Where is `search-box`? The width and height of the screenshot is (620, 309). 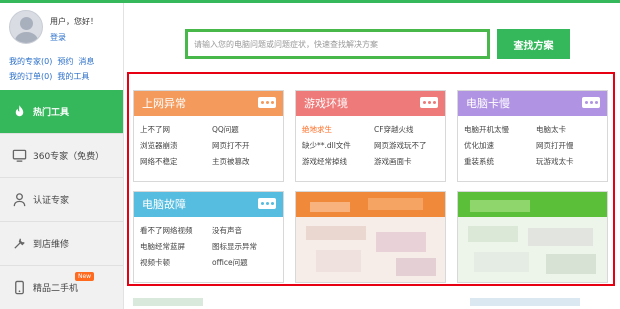 search-box is located at coordinates (337, 44).